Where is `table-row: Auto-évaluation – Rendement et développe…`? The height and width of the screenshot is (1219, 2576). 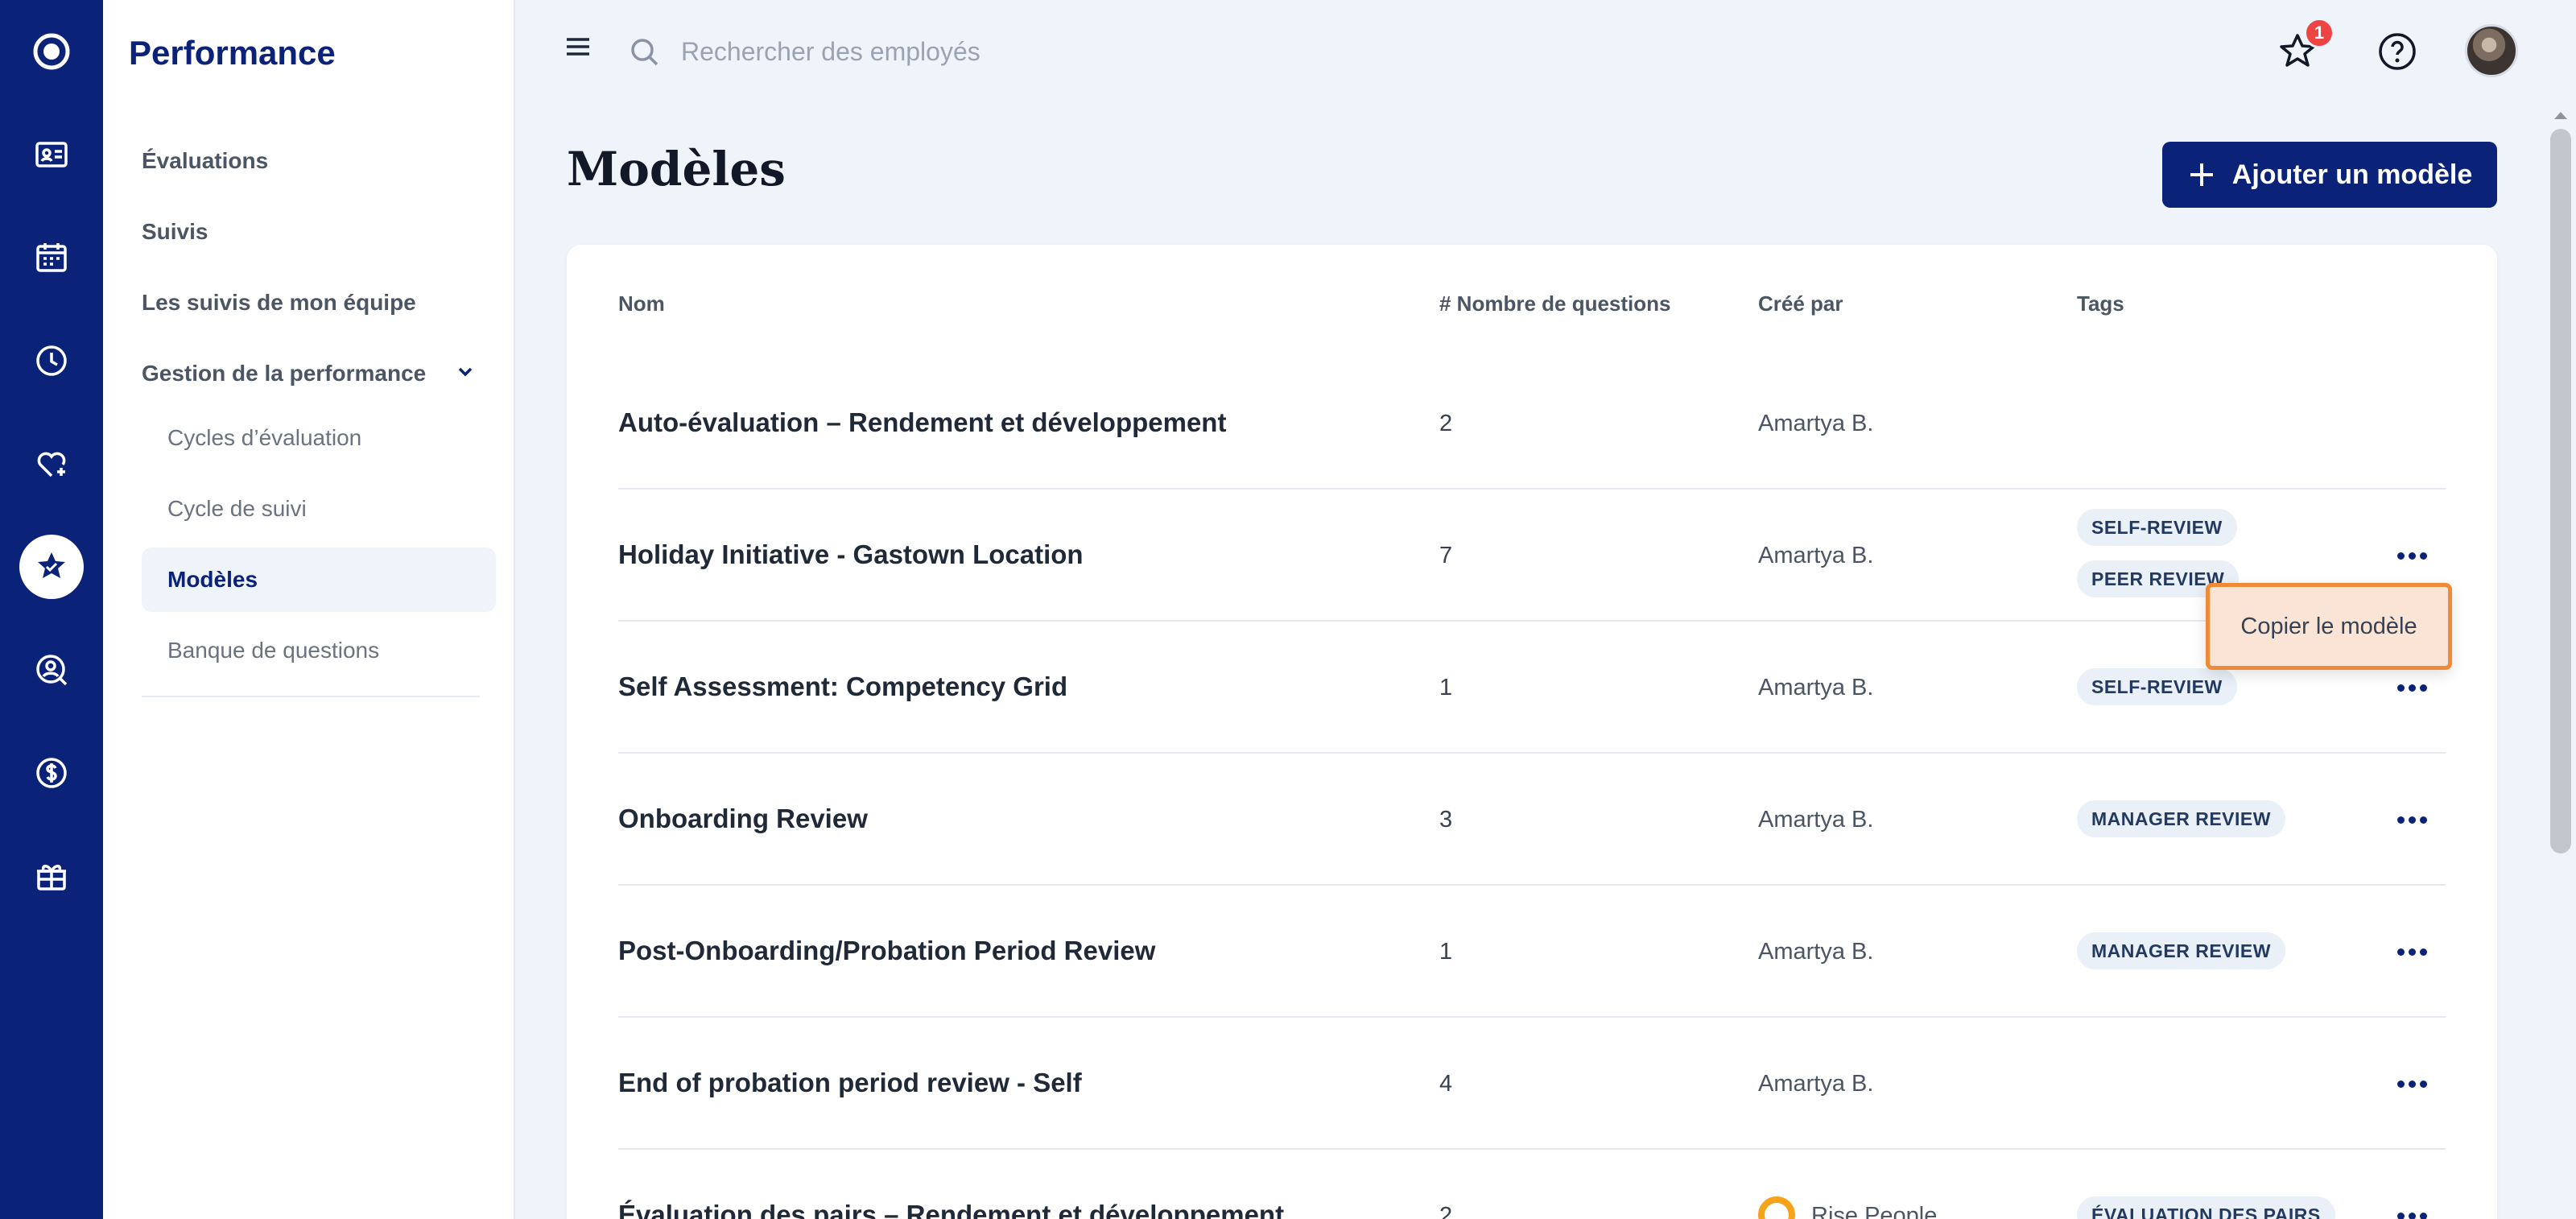 table-row: Auto-évaluation – Rendement et développe… is located at coordinates (1532, 423).